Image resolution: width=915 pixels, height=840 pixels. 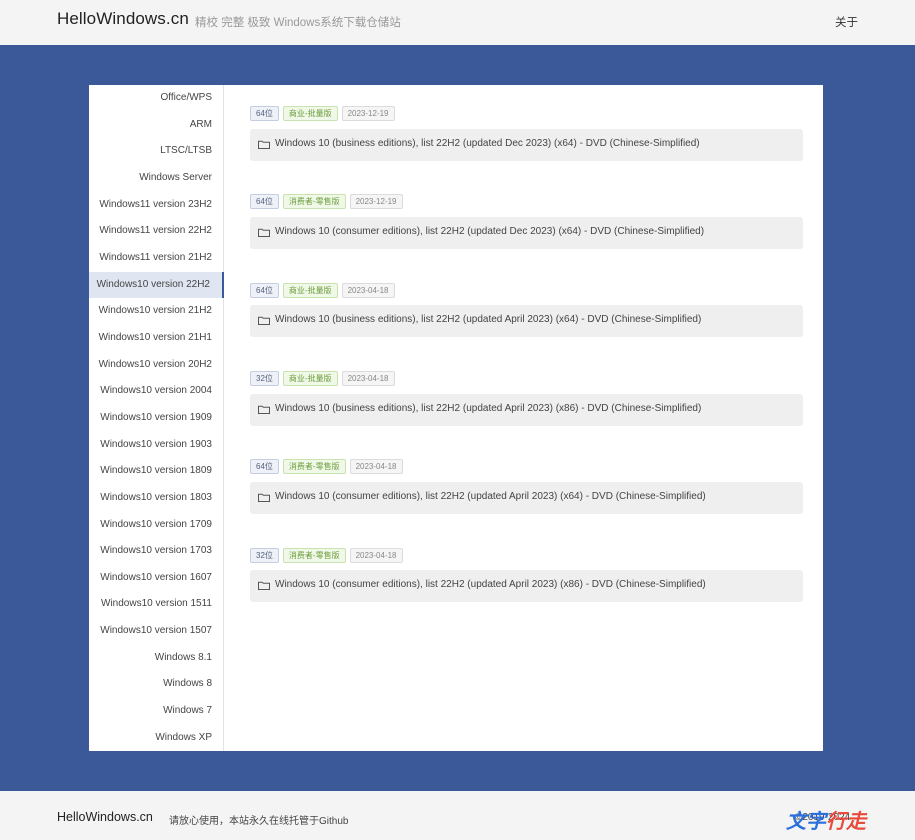 What do you see at coordinates (156, 231) in the screenshot?
I see `sidebar-item-win11-22h2: Windows11 version 22H2` at bounding box center [156, 231].